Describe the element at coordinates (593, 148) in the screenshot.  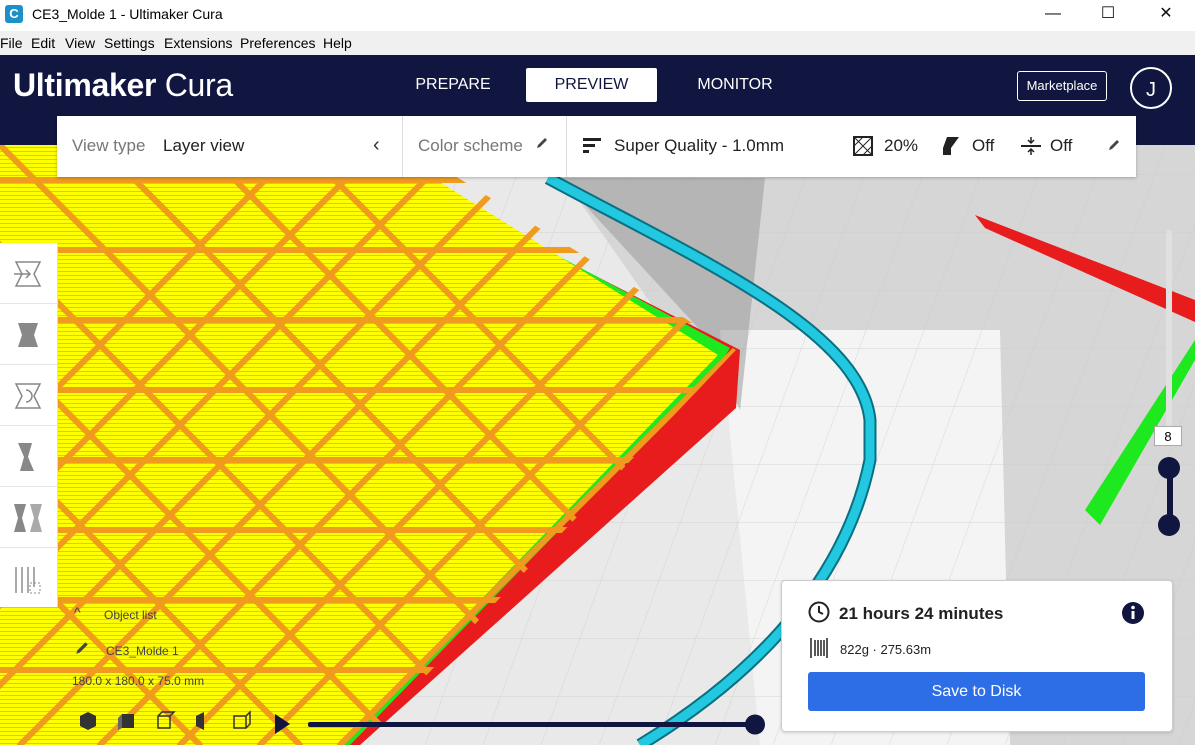
I see `quality-profile-icon` at that location.